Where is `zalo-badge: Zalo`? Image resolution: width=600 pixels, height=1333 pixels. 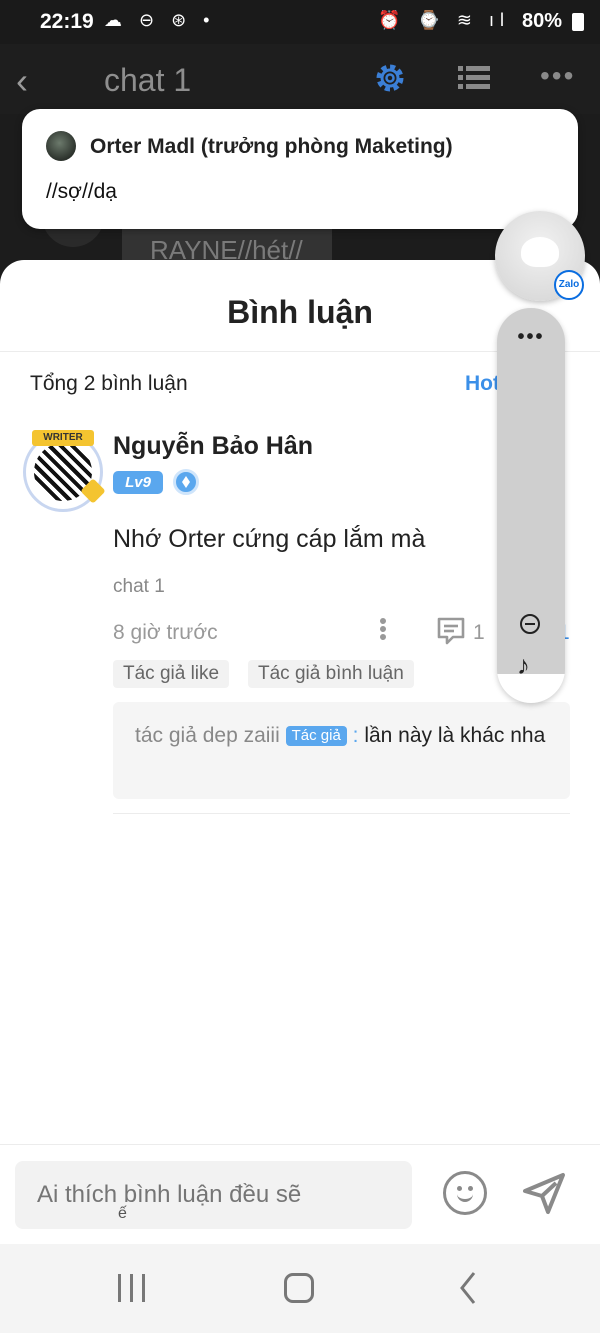
zalo-badge: Zalo is located at coordinates (569, 285).